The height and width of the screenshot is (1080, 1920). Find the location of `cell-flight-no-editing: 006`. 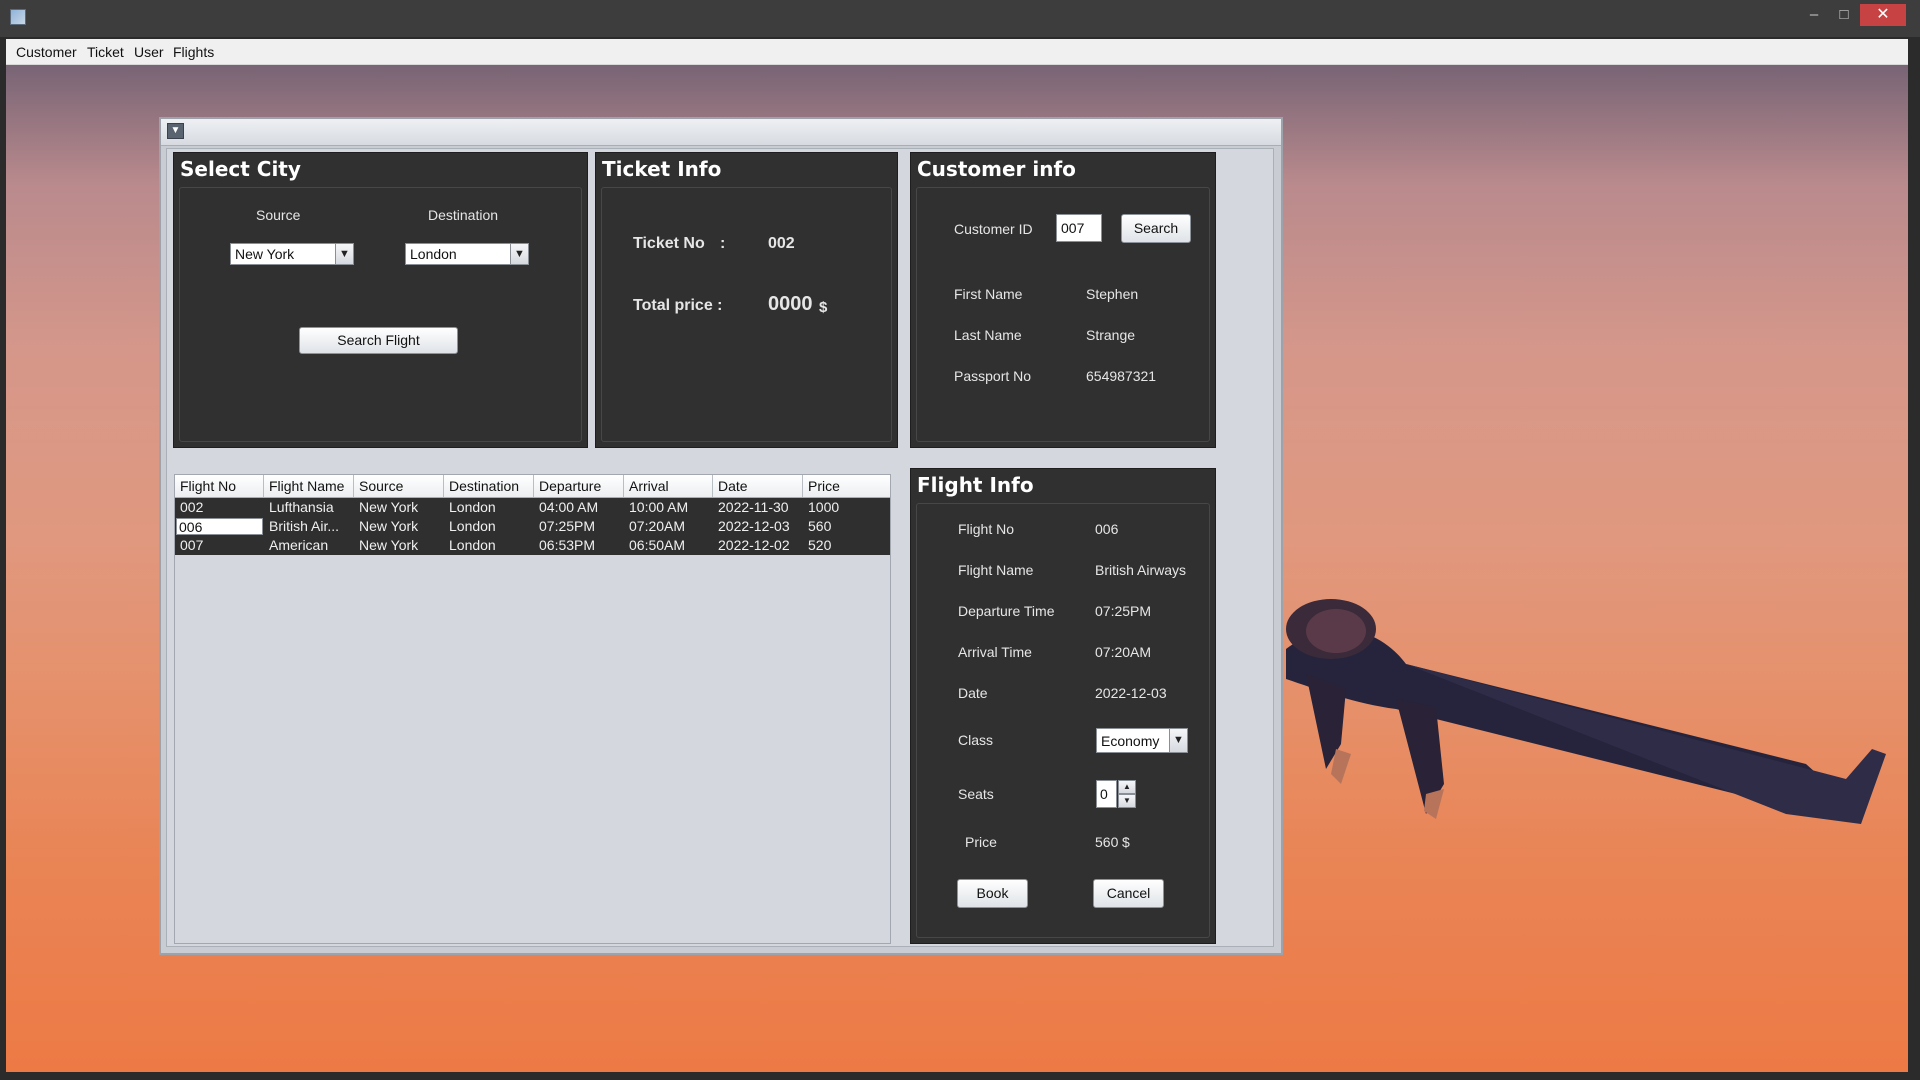

cell-flight-no-editing: 006 is located at coordinates (219, 526).